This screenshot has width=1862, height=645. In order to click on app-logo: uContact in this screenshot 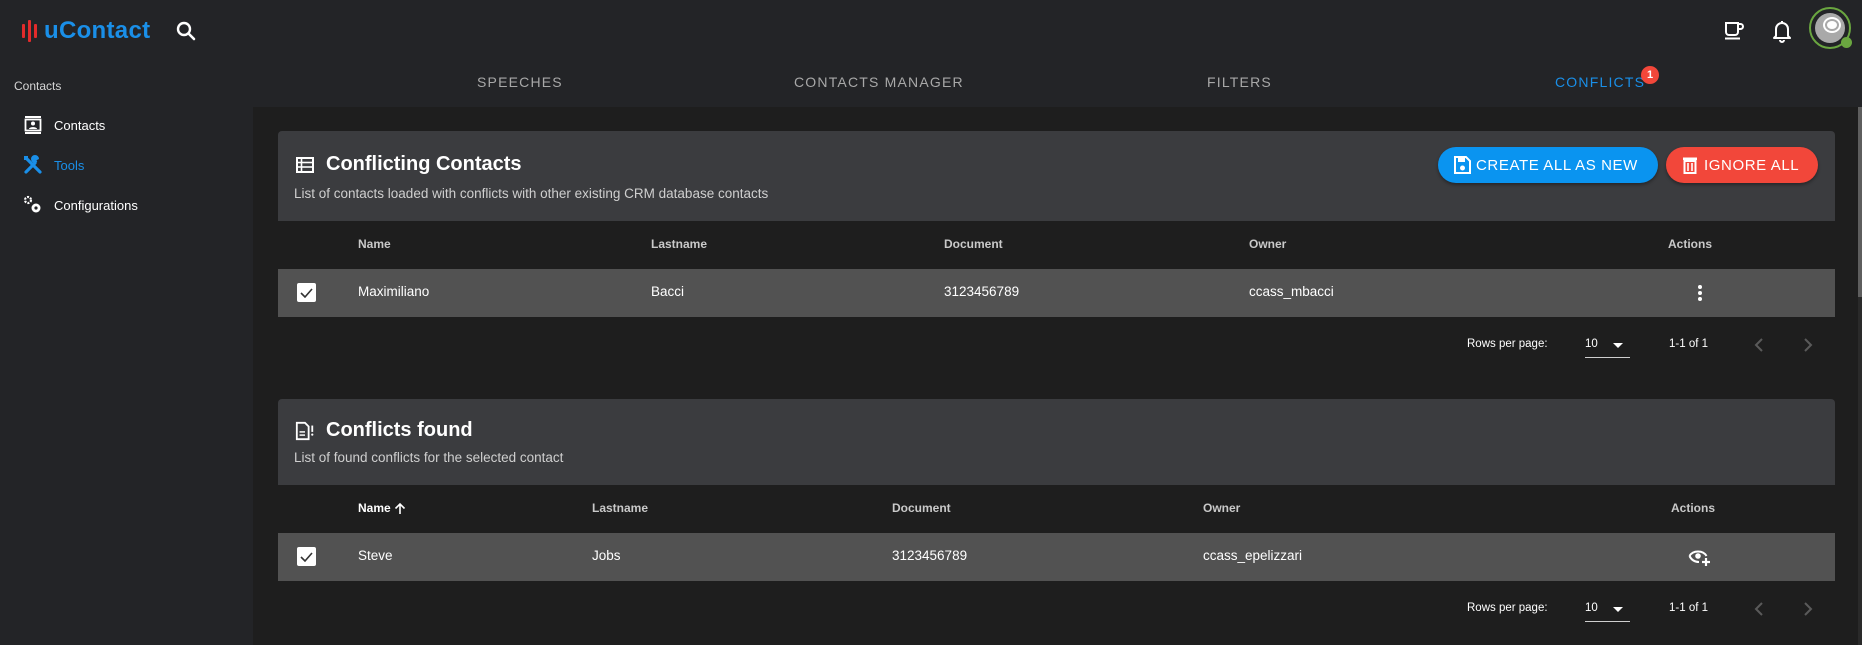, I will do `click(86, 31)`.